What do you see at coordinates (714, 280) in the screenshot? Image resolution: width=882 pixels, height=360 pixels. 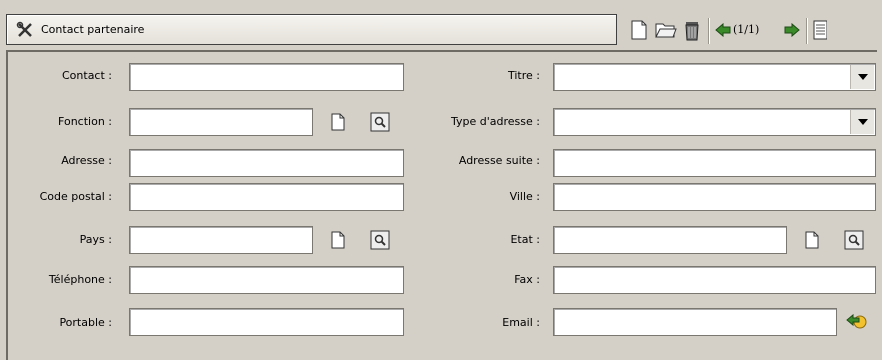 I see `fax-field` at bounding box center [714, 280].